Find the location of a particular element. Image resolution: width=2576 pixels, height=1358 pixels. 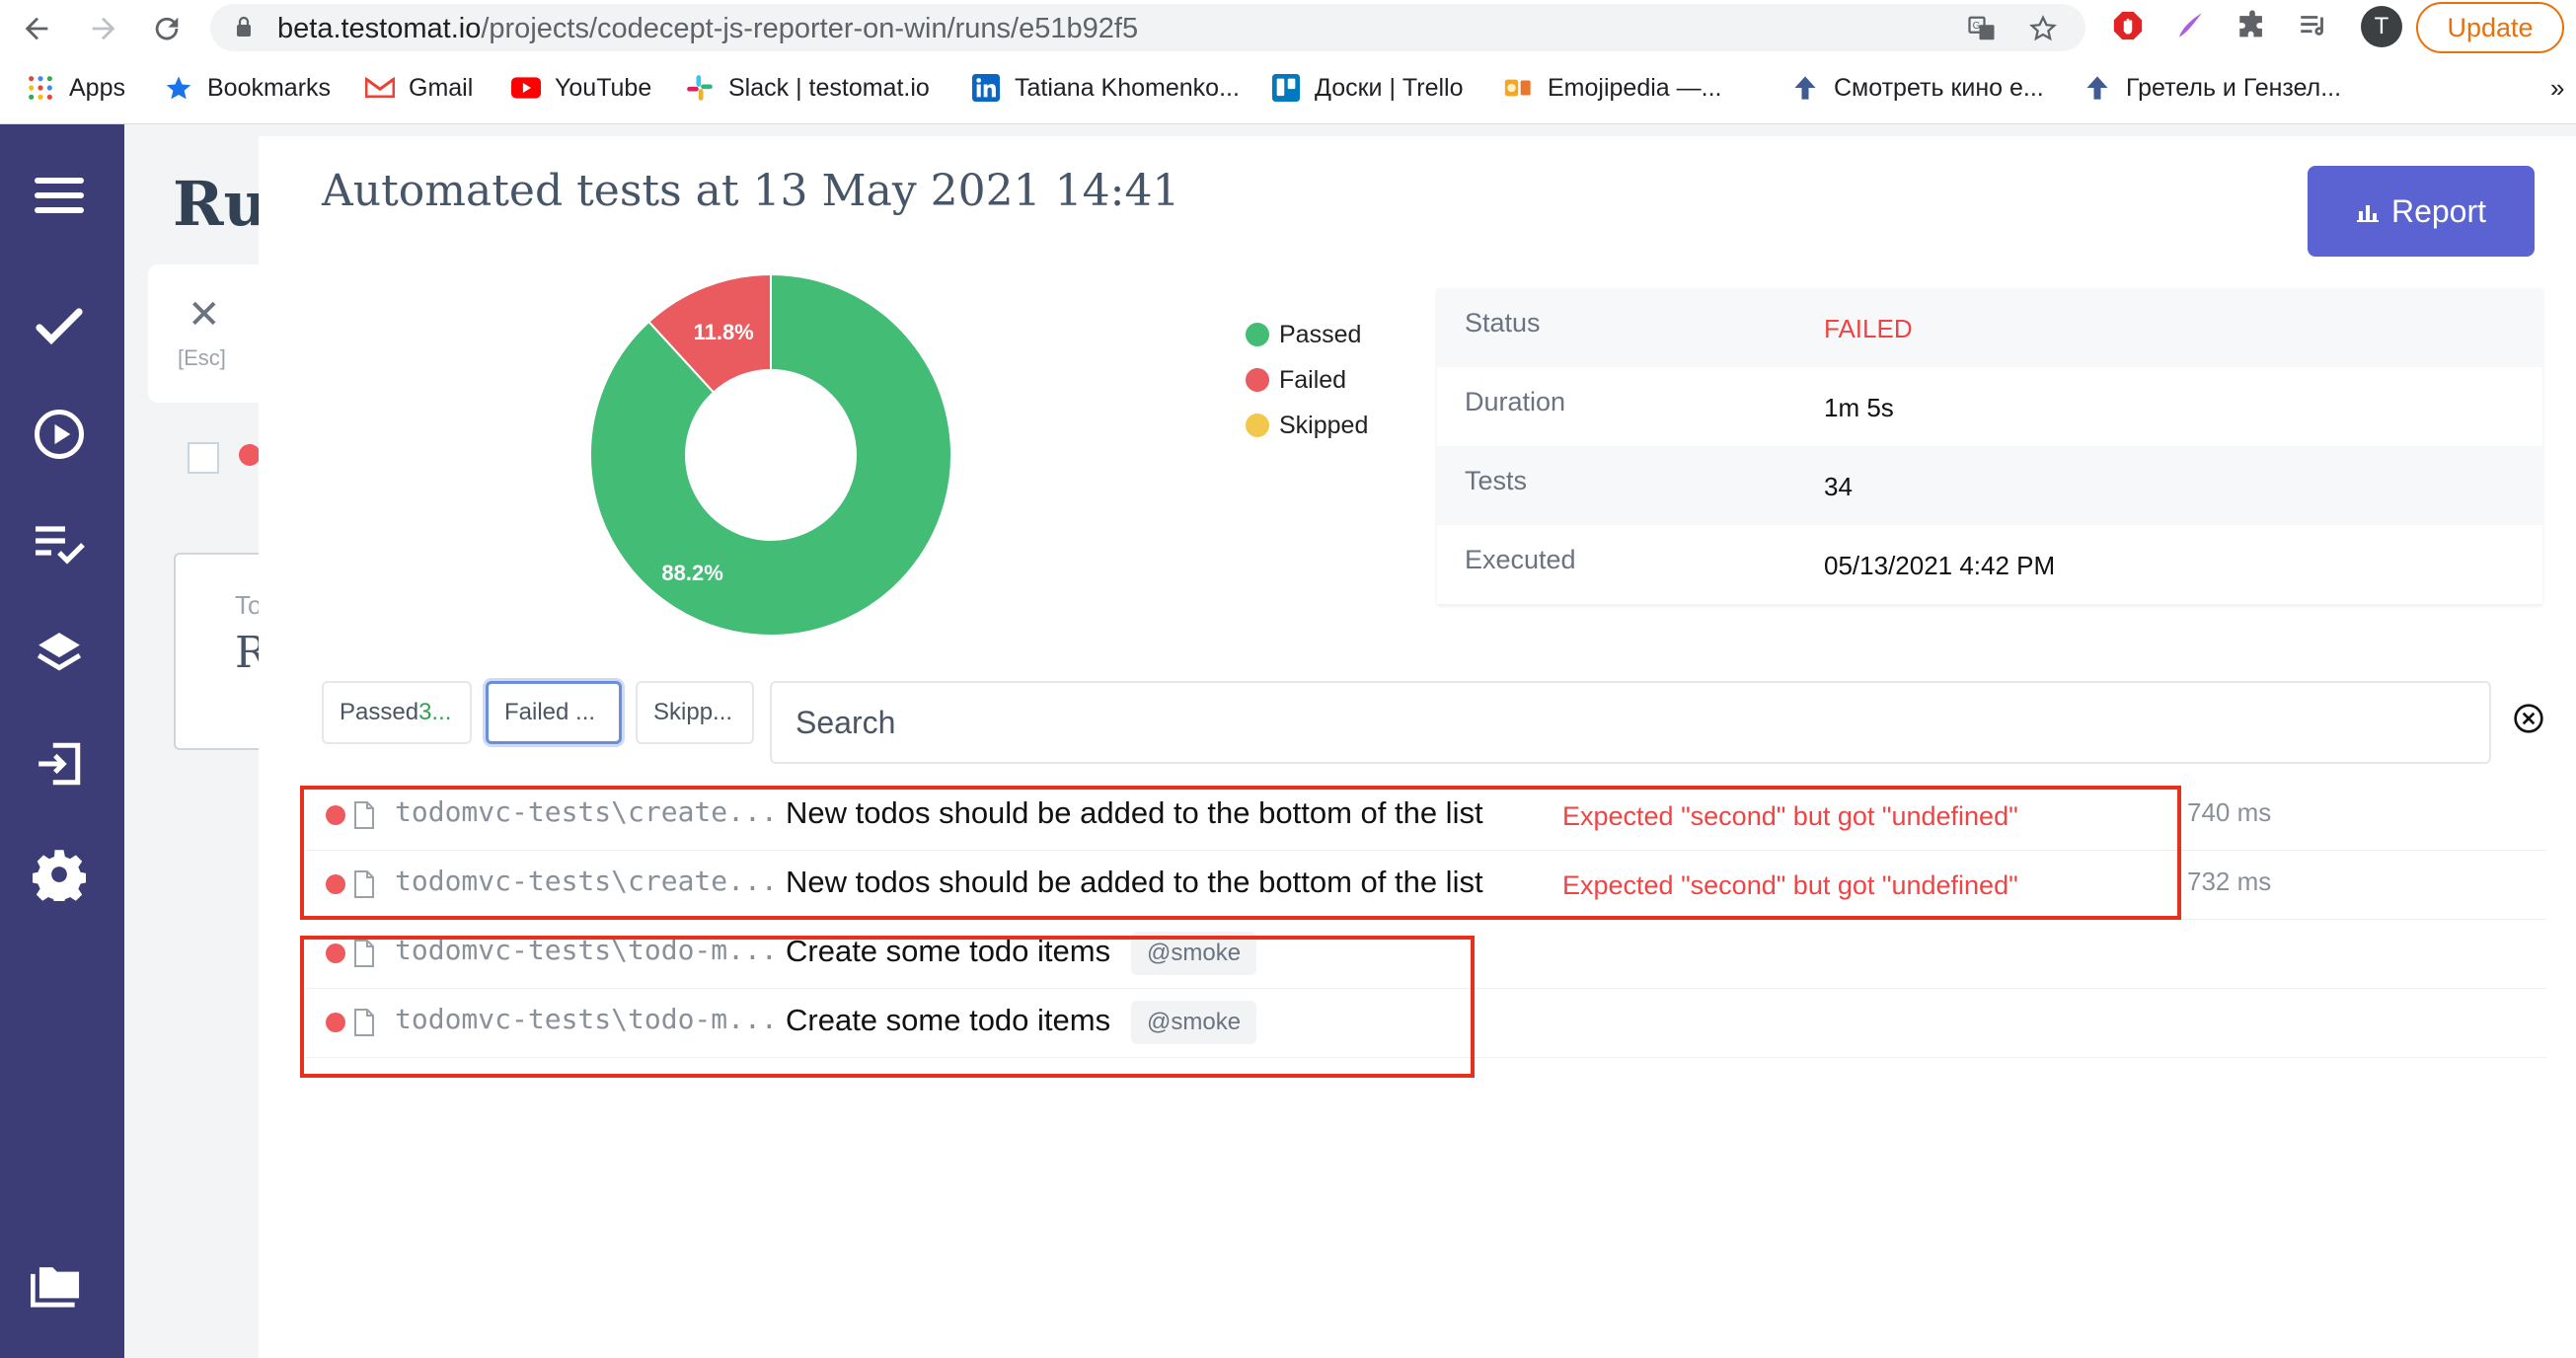

stat-label: Duration is located at coordinates (1515, 401).